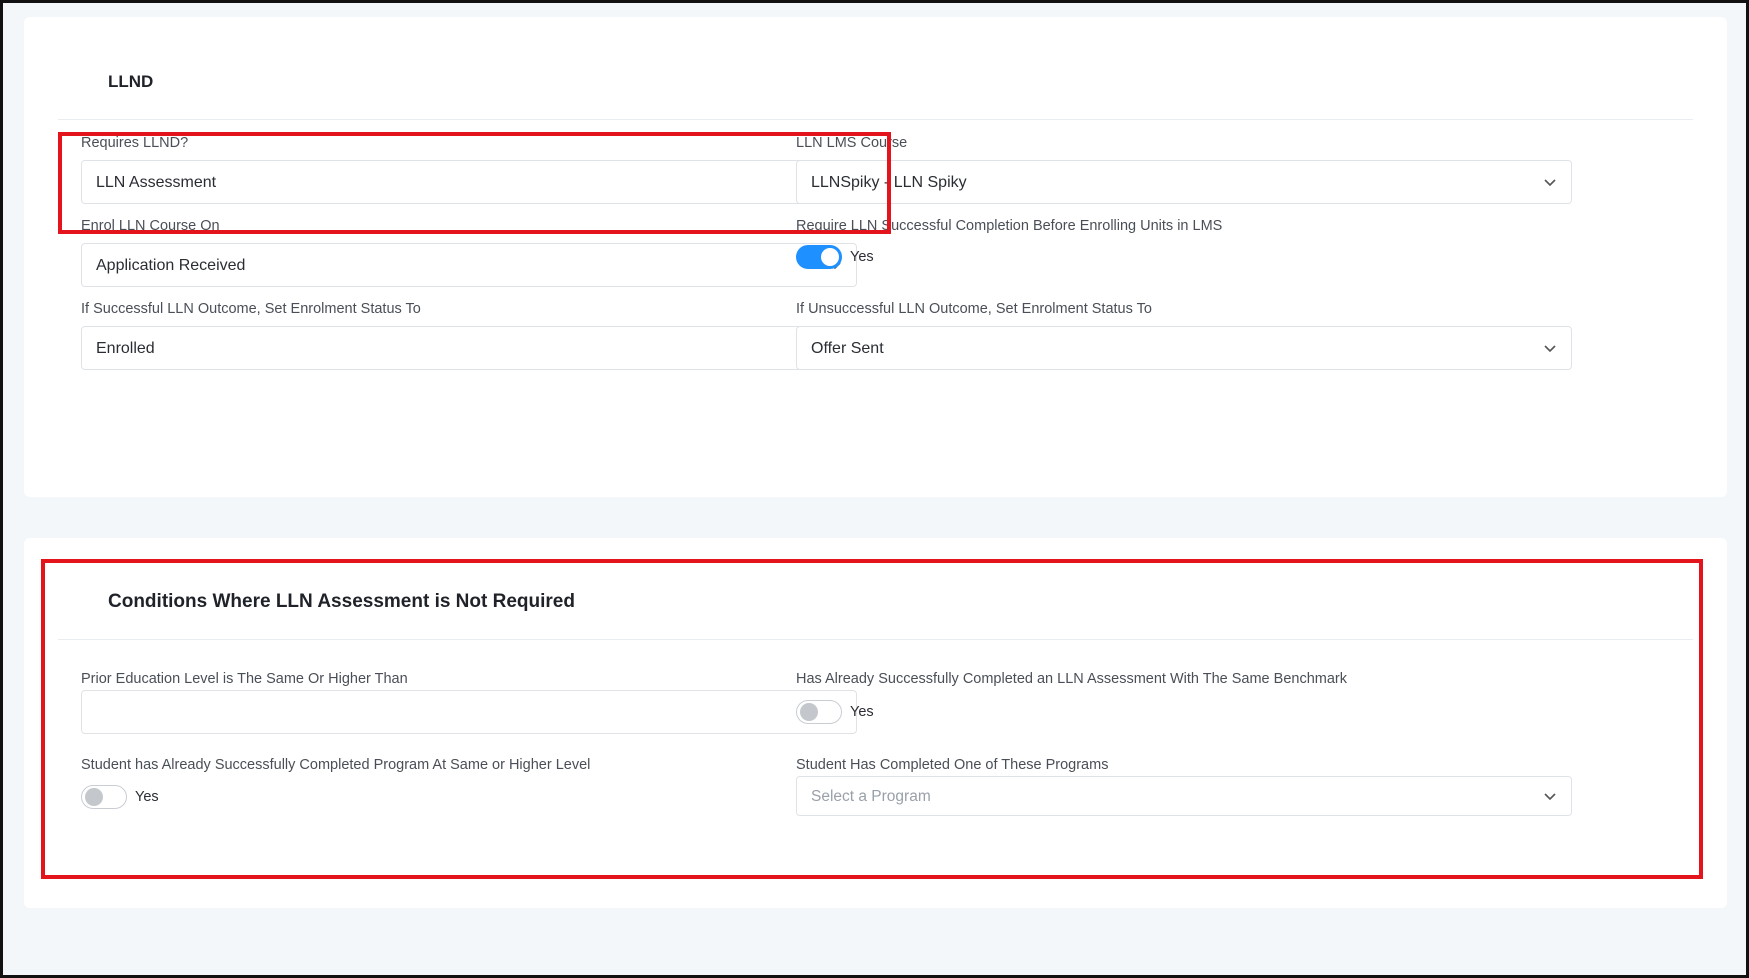 The width and height of the screenshot is (1749, 978). I want to click on unsuccessful-outcome-value: Offer Sent, so click(847, 348).